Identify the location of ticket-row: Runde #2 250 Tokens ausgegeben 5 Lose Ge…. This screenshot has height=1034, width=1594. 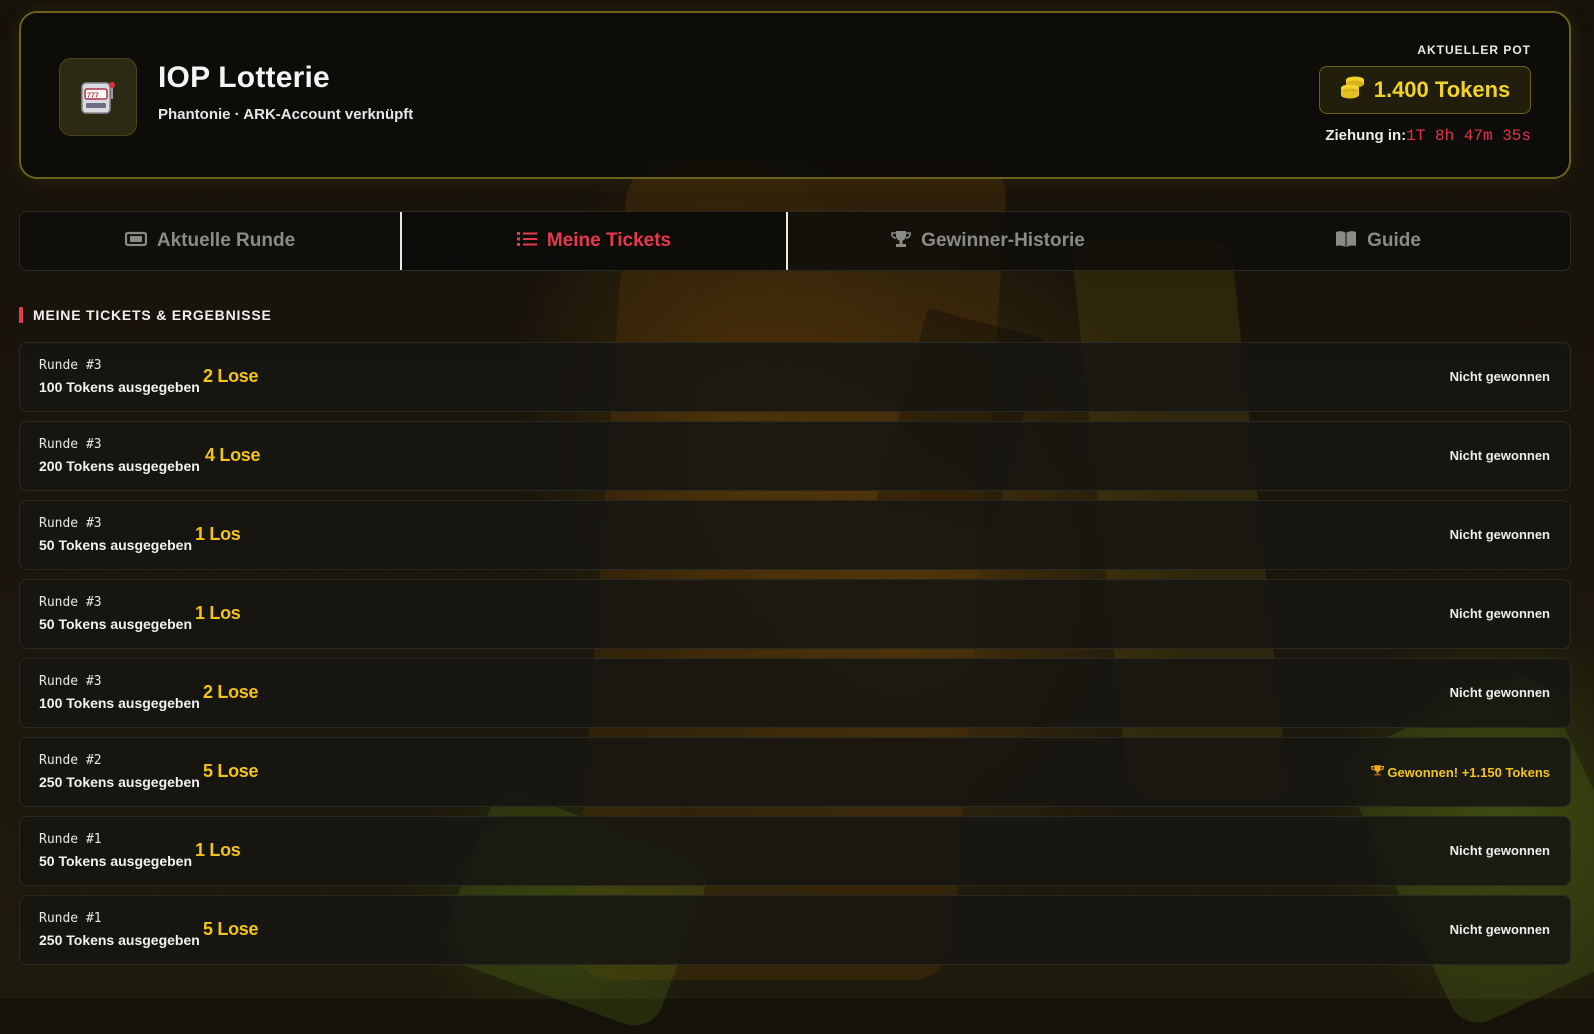
(795, 772).